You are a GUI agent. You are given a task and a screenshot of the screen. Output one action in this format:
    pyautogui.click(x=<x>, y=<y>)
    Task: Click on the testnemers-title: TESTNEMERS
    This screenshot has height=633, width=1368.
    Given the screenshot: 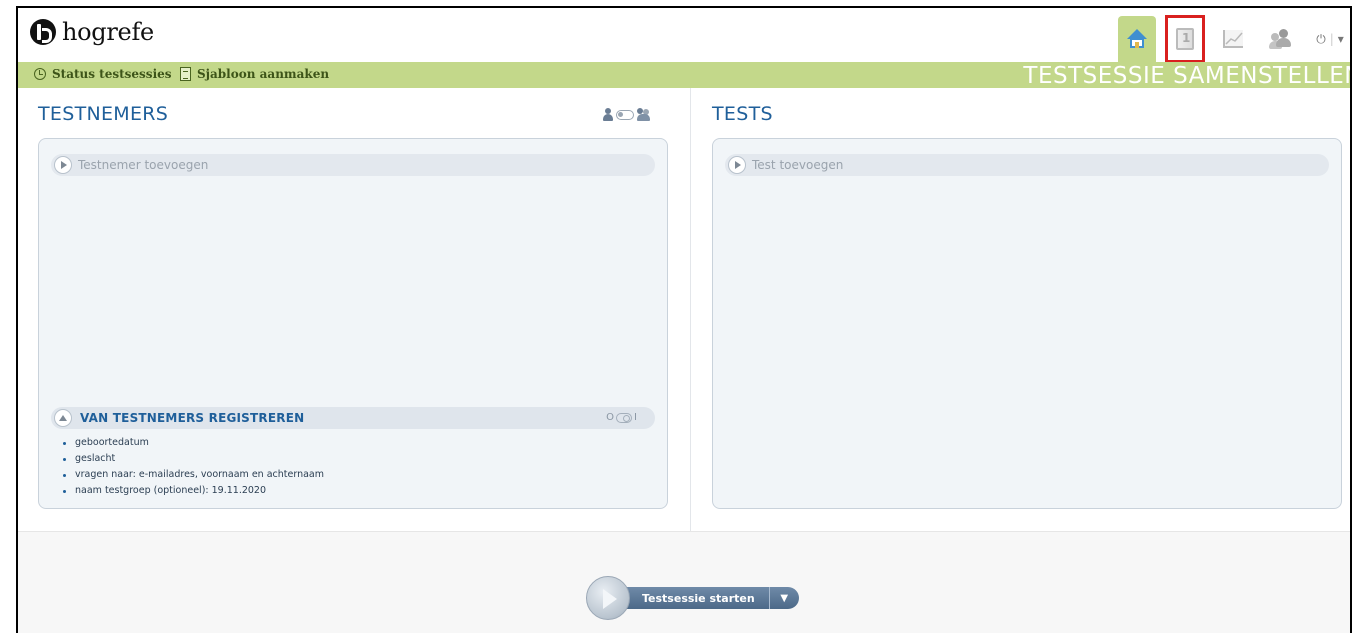 What is the action you would take?
    pyautogui.click(x=103, y=114)
    